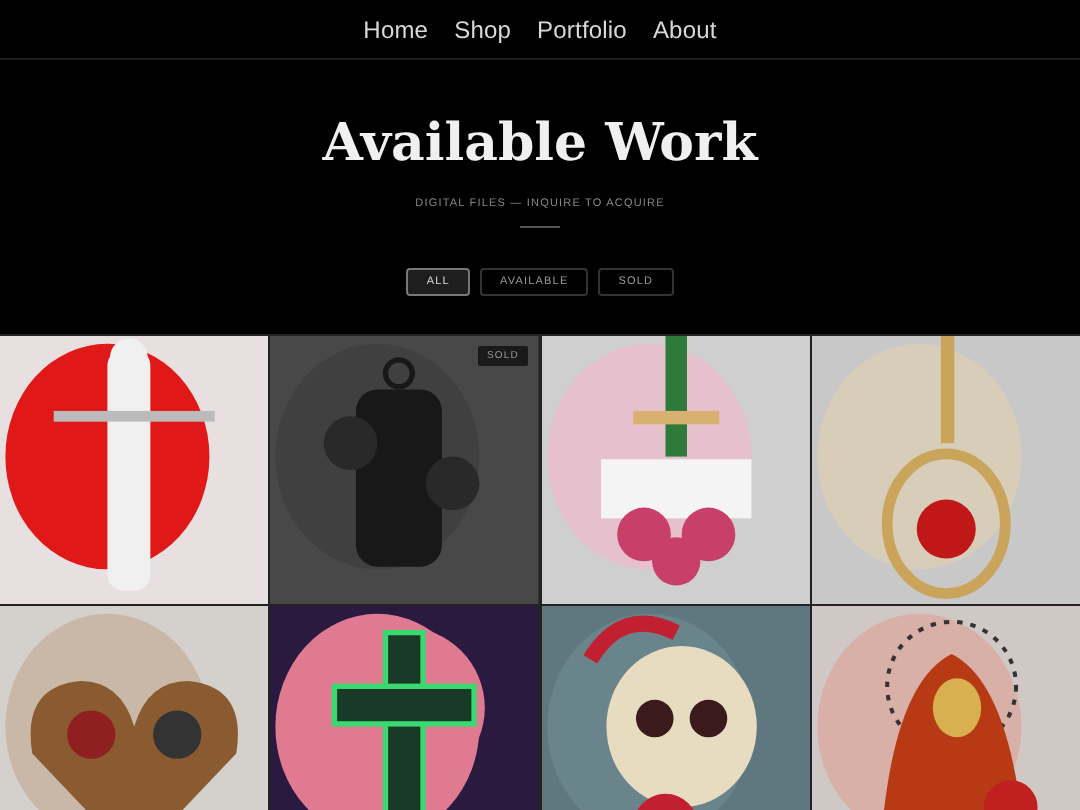  What do you see at coordinates (396, 29) in the screenshot?
I see `nav-link: Home` at bounding box center [396, 29].